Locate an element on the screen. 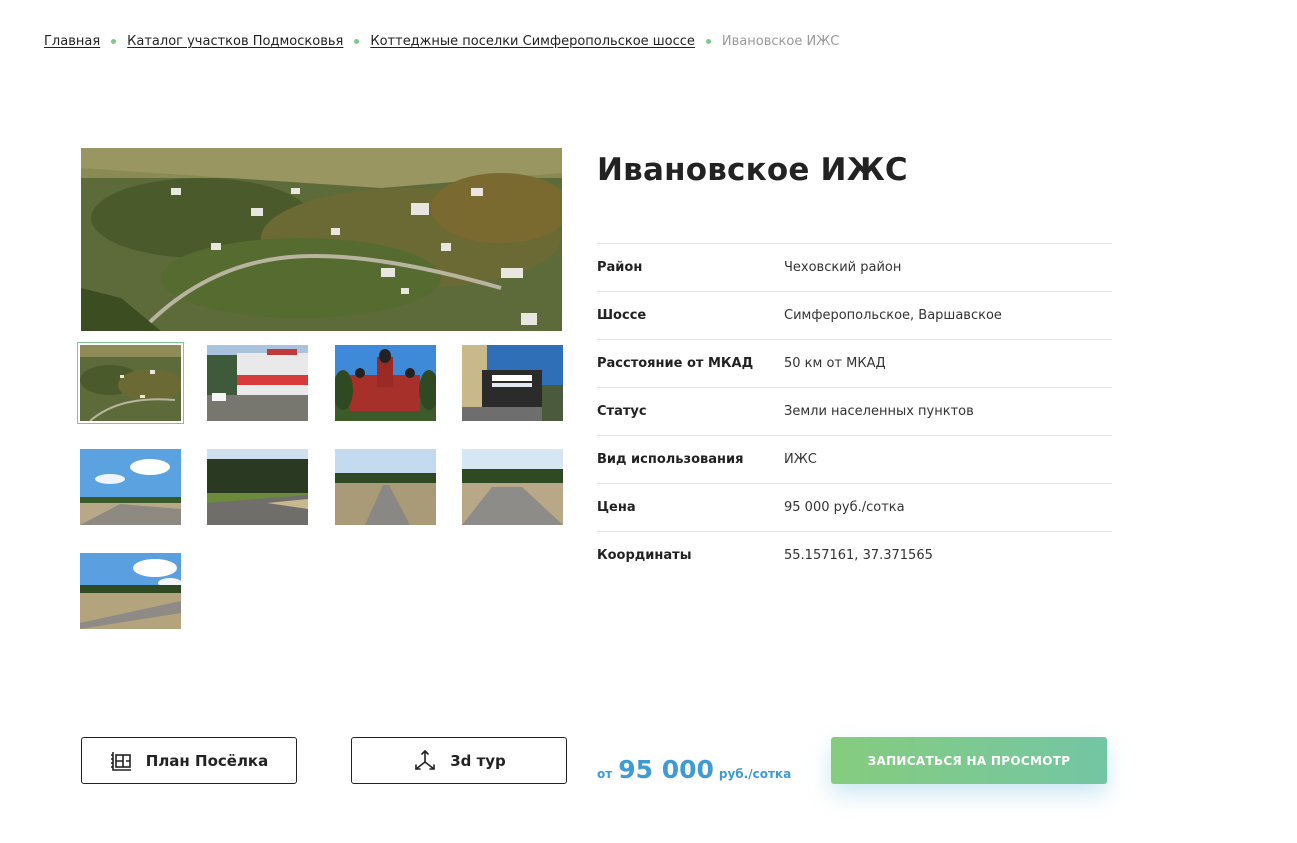 This screenshot has height=843, width=1297. breadcrumb-current: Ивановское ИЖС is located at coordinates (780, 41).